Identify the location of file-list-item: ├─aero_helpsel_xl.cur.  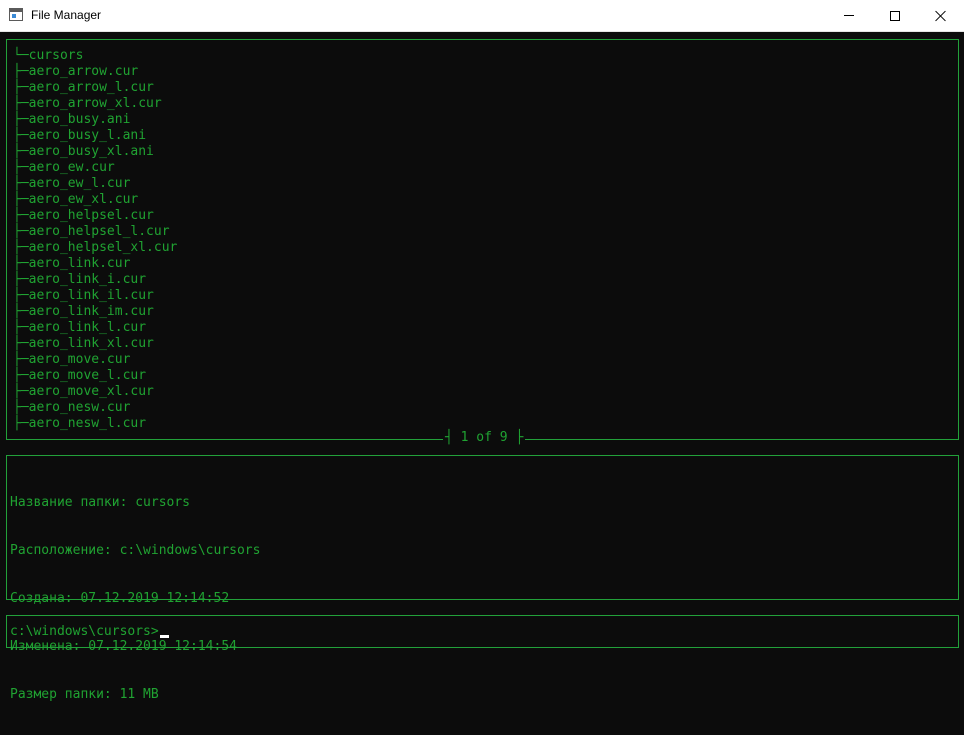
(95, 248).